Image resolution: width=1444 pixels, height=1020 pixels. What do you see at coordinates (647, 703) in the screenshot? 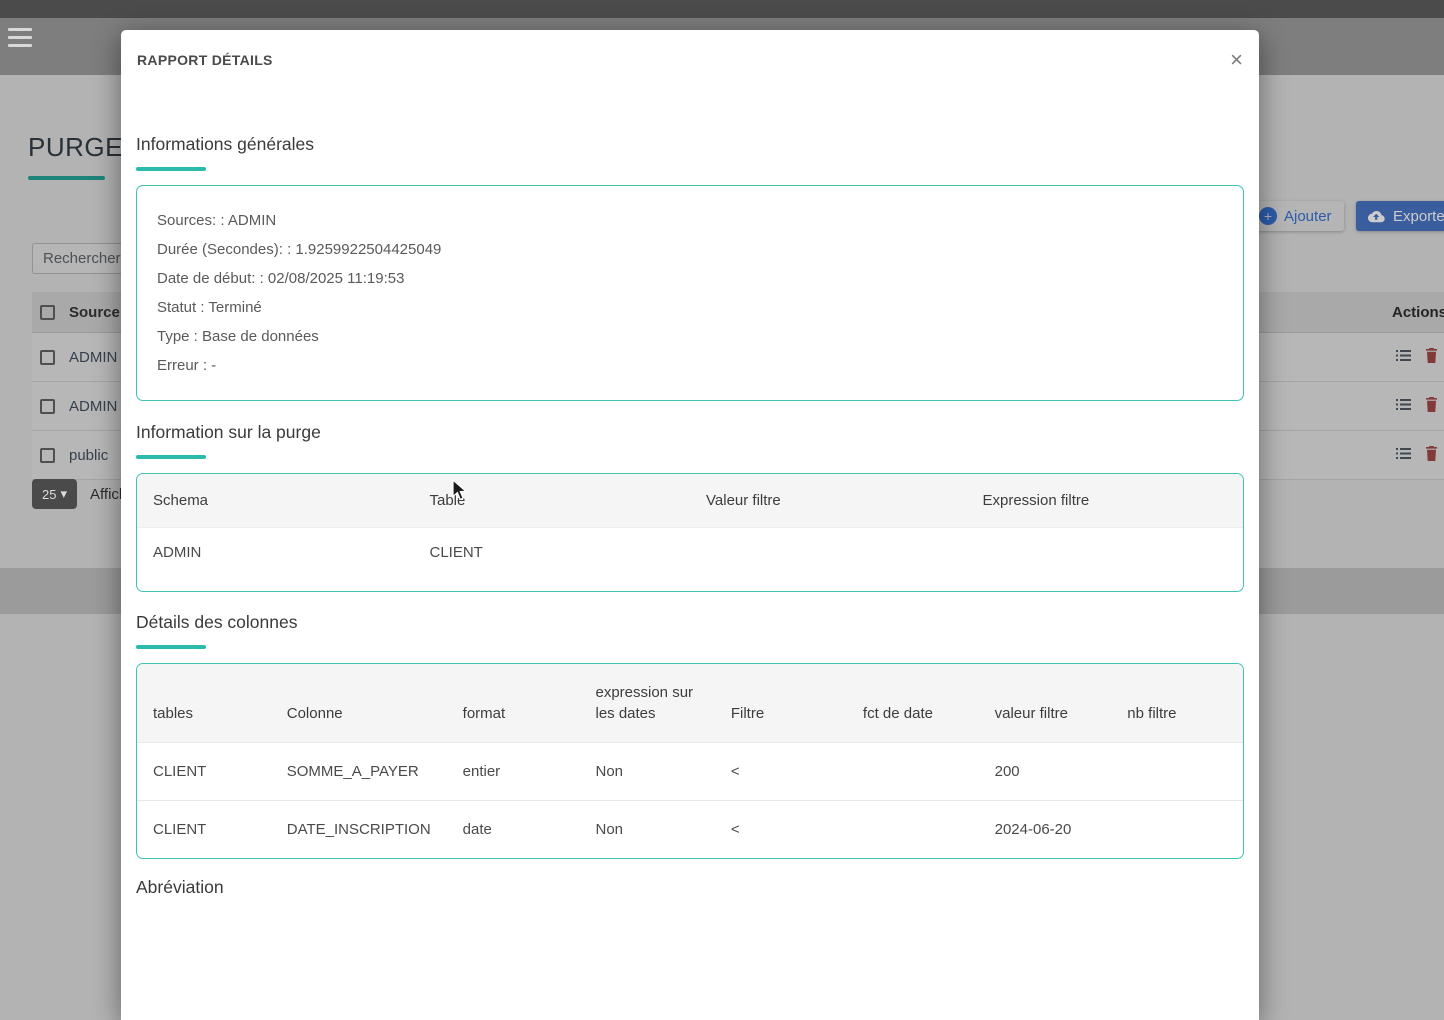
I see `column-header: expression sur les dates` at bounding box center [647, 703].